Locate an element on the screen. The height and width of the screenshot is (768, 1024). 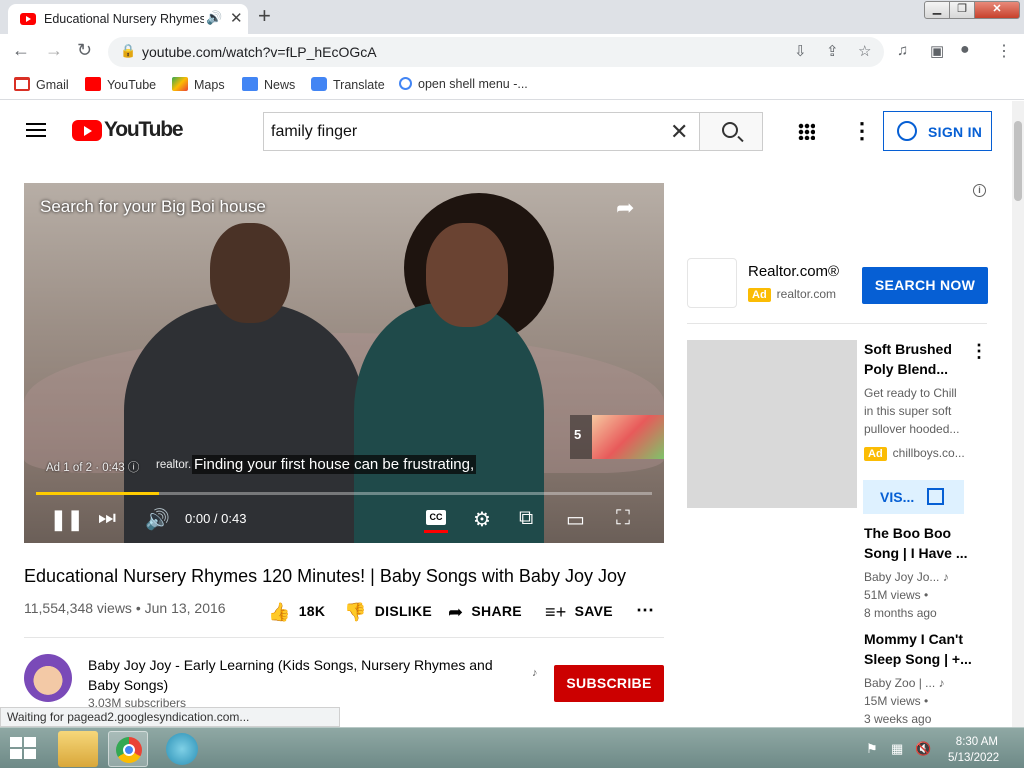
tray-clock: 8:30 AM 5/13/2022 is located at coordinates (973, 750).